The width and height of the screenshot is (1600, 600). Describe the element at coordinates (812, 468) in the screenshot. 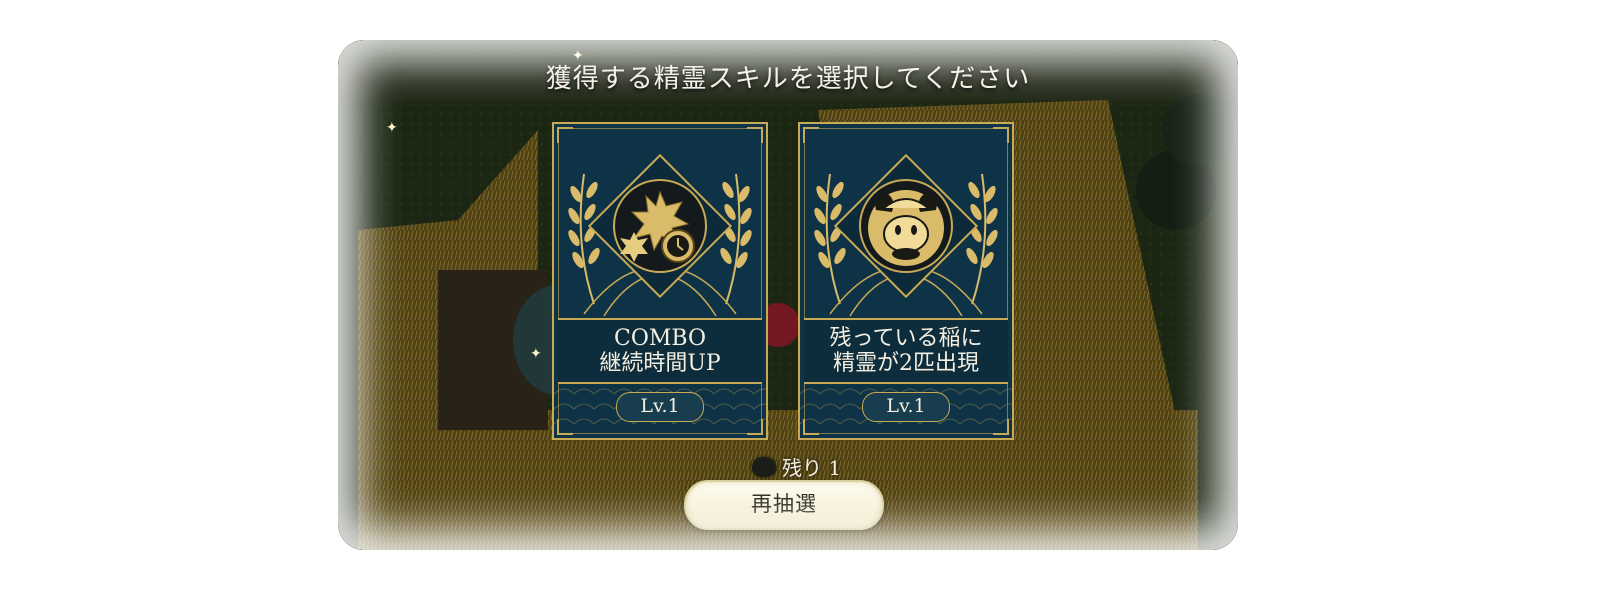

I see `remaining-label: 残り 1` at that location.